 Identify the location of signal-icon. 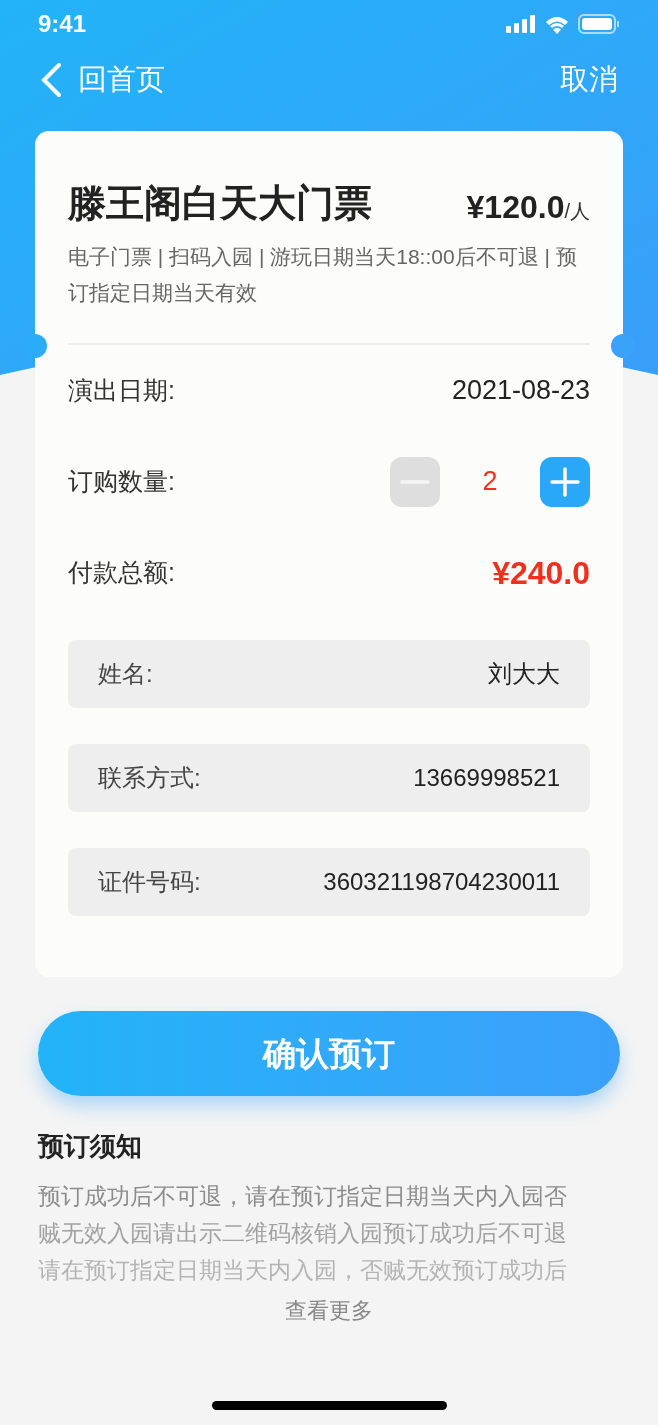
(521, 24).